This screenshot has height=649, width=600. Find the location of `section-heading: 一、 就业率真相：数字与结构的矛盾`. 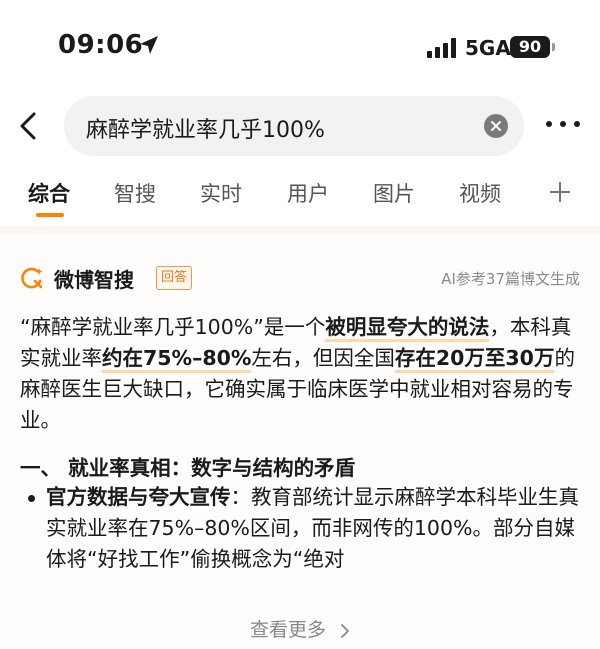

section-heading: 一、 就业率真相：数字与结构的矛盾 is located at coordinates (188, 468).